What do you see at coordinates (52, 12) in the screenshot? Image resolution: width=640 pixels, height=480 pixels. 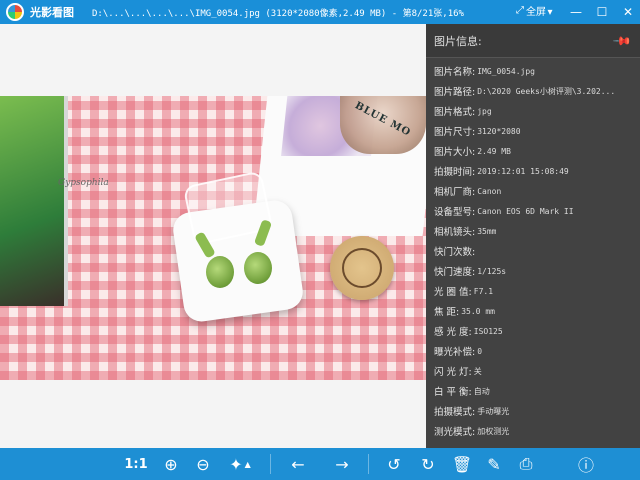 I see `app-name: 光影看图` at bounding box center [52, 12].